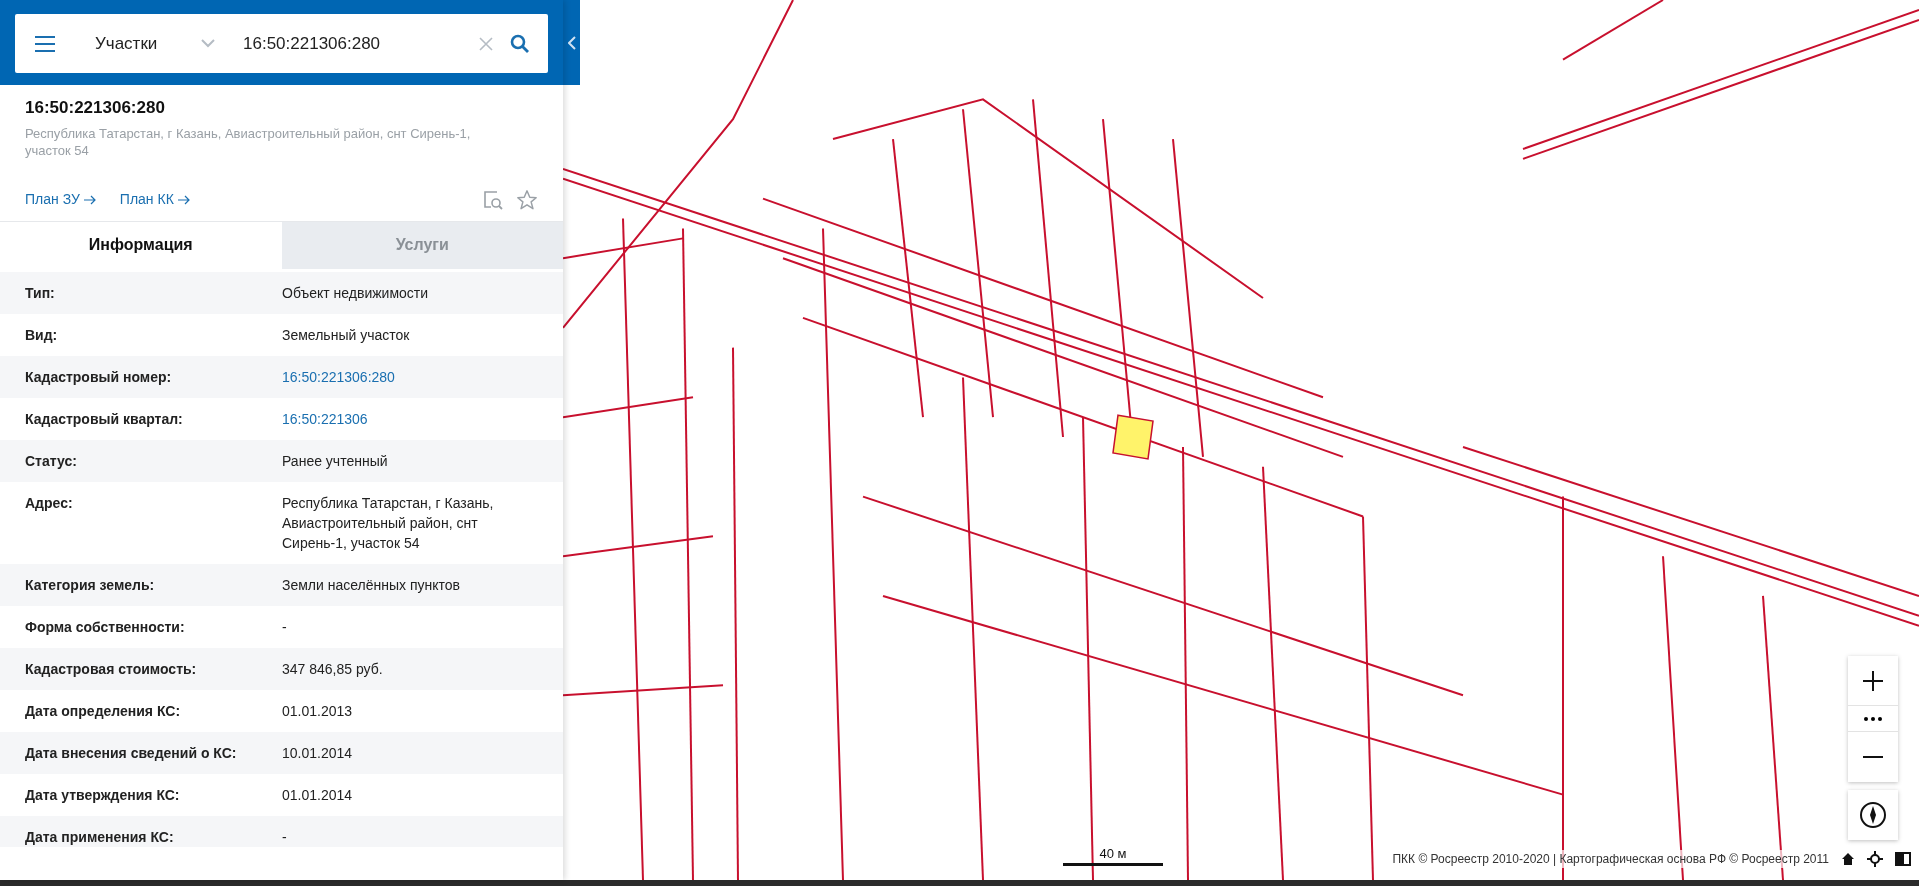 The image size is (1919, 886). Describe the element at coordinates (103, 795) in the screenshot. I see `field-label: Дата утверждения КС:` at that location.